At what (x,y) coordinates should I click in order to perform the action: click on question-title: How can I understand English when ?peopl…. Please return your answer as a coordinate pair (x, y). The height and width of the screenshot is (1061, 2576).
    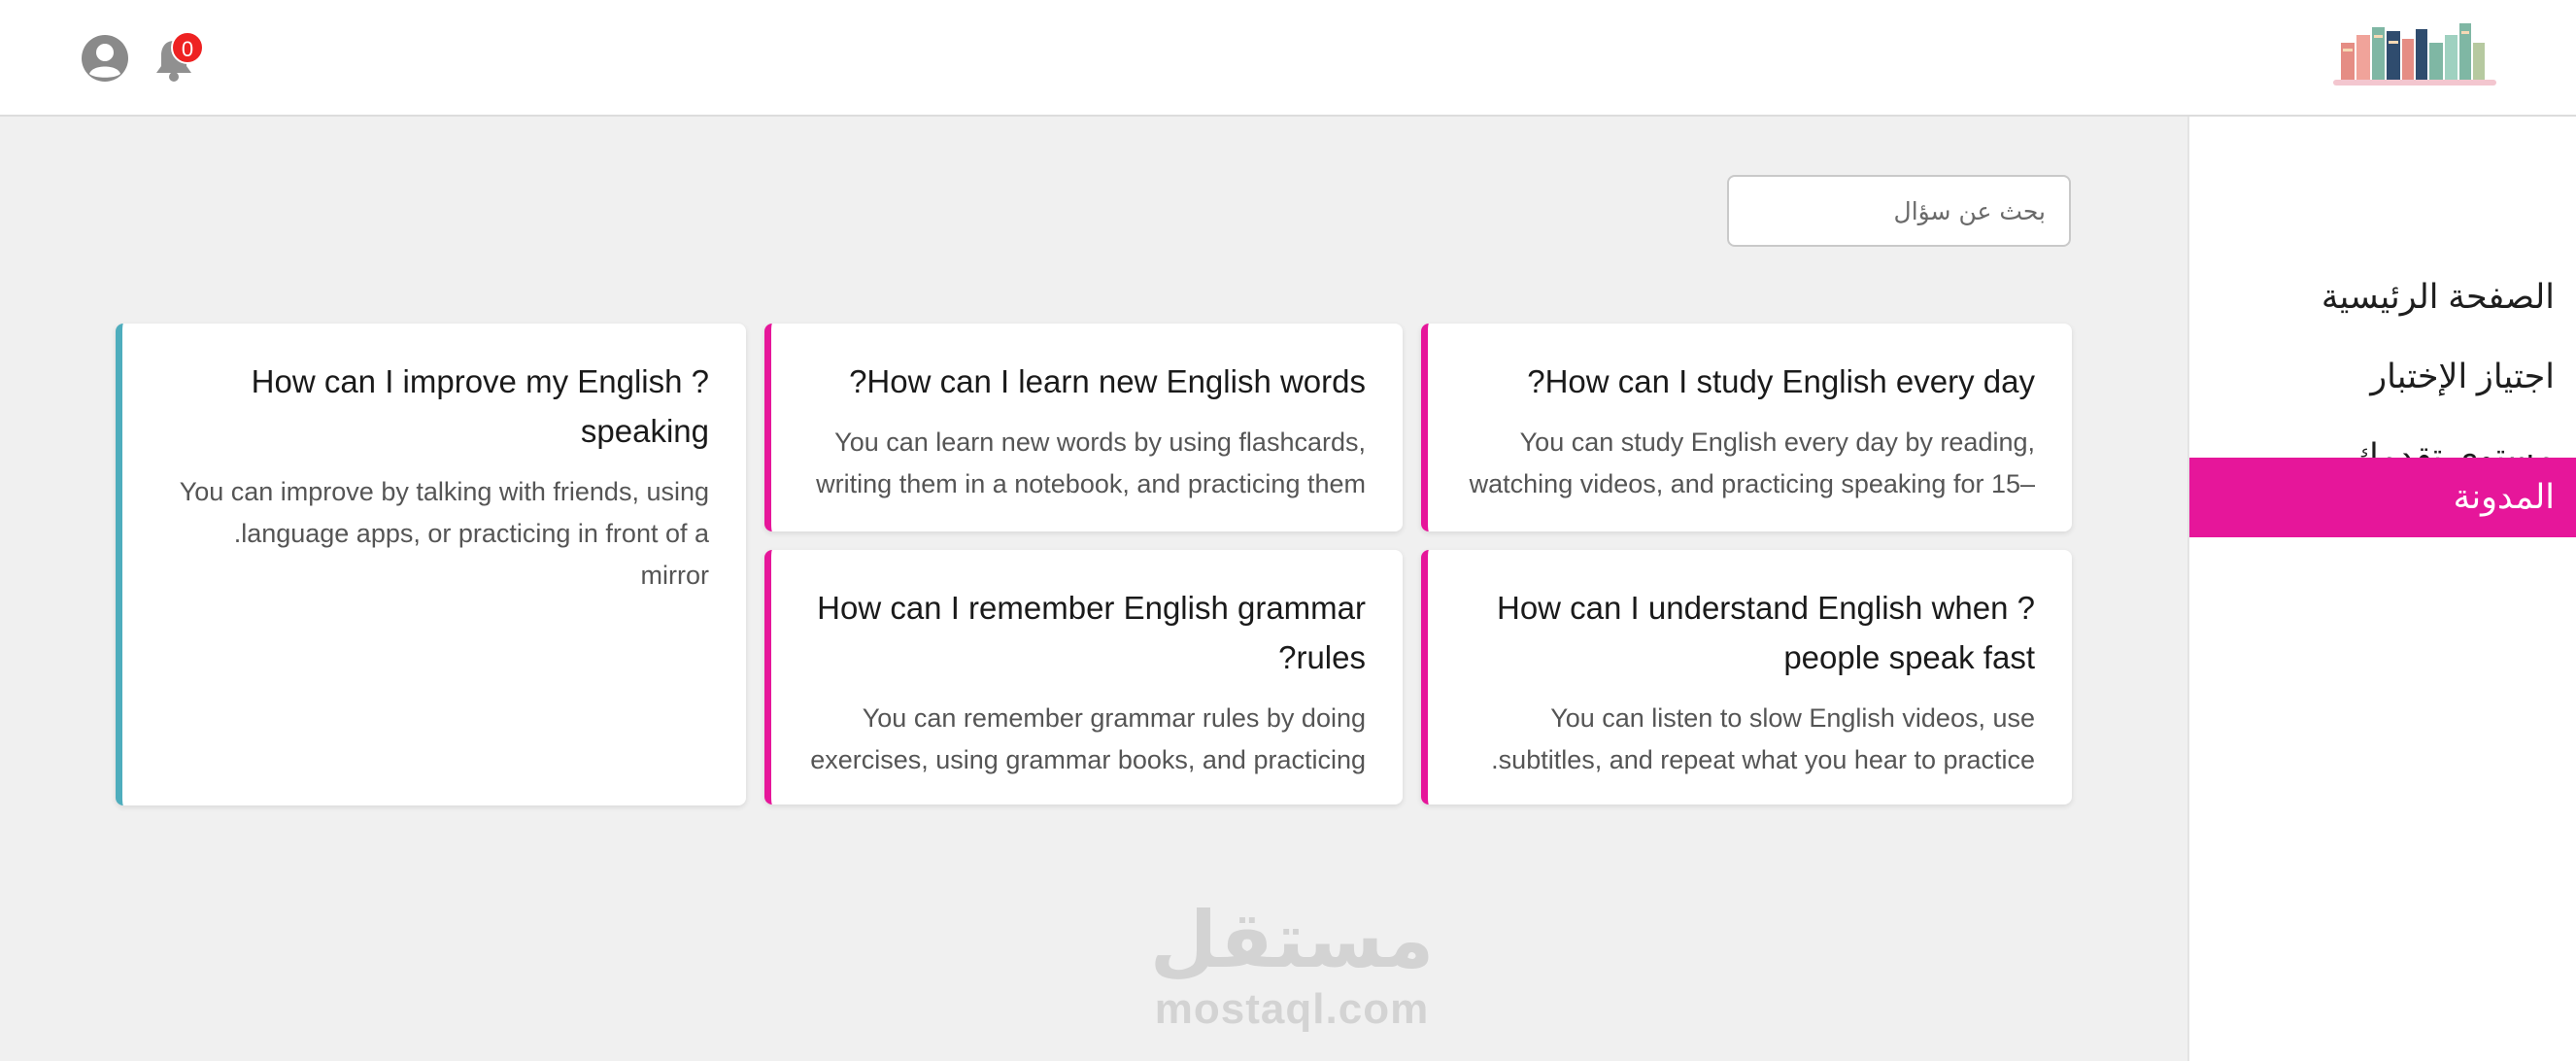
    Looking at the image, I should click on (1765, 632).